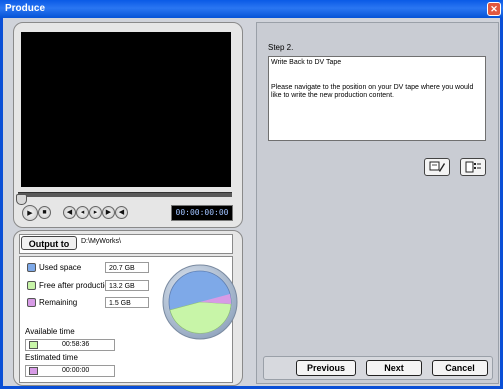 This screenshot has height=389, width=503. I want to click on timecode-display: 00:00:00:00, so click(202, 213).